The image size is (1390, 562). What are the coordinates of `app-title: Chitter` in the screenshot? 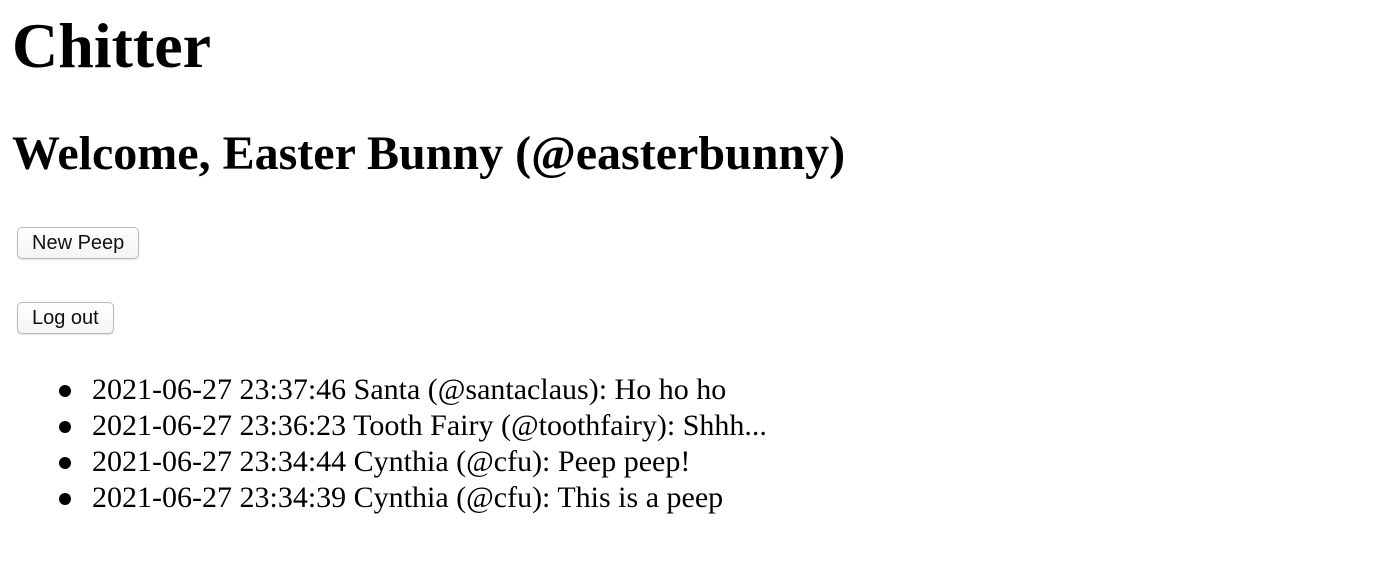 It's located at (112, 45).